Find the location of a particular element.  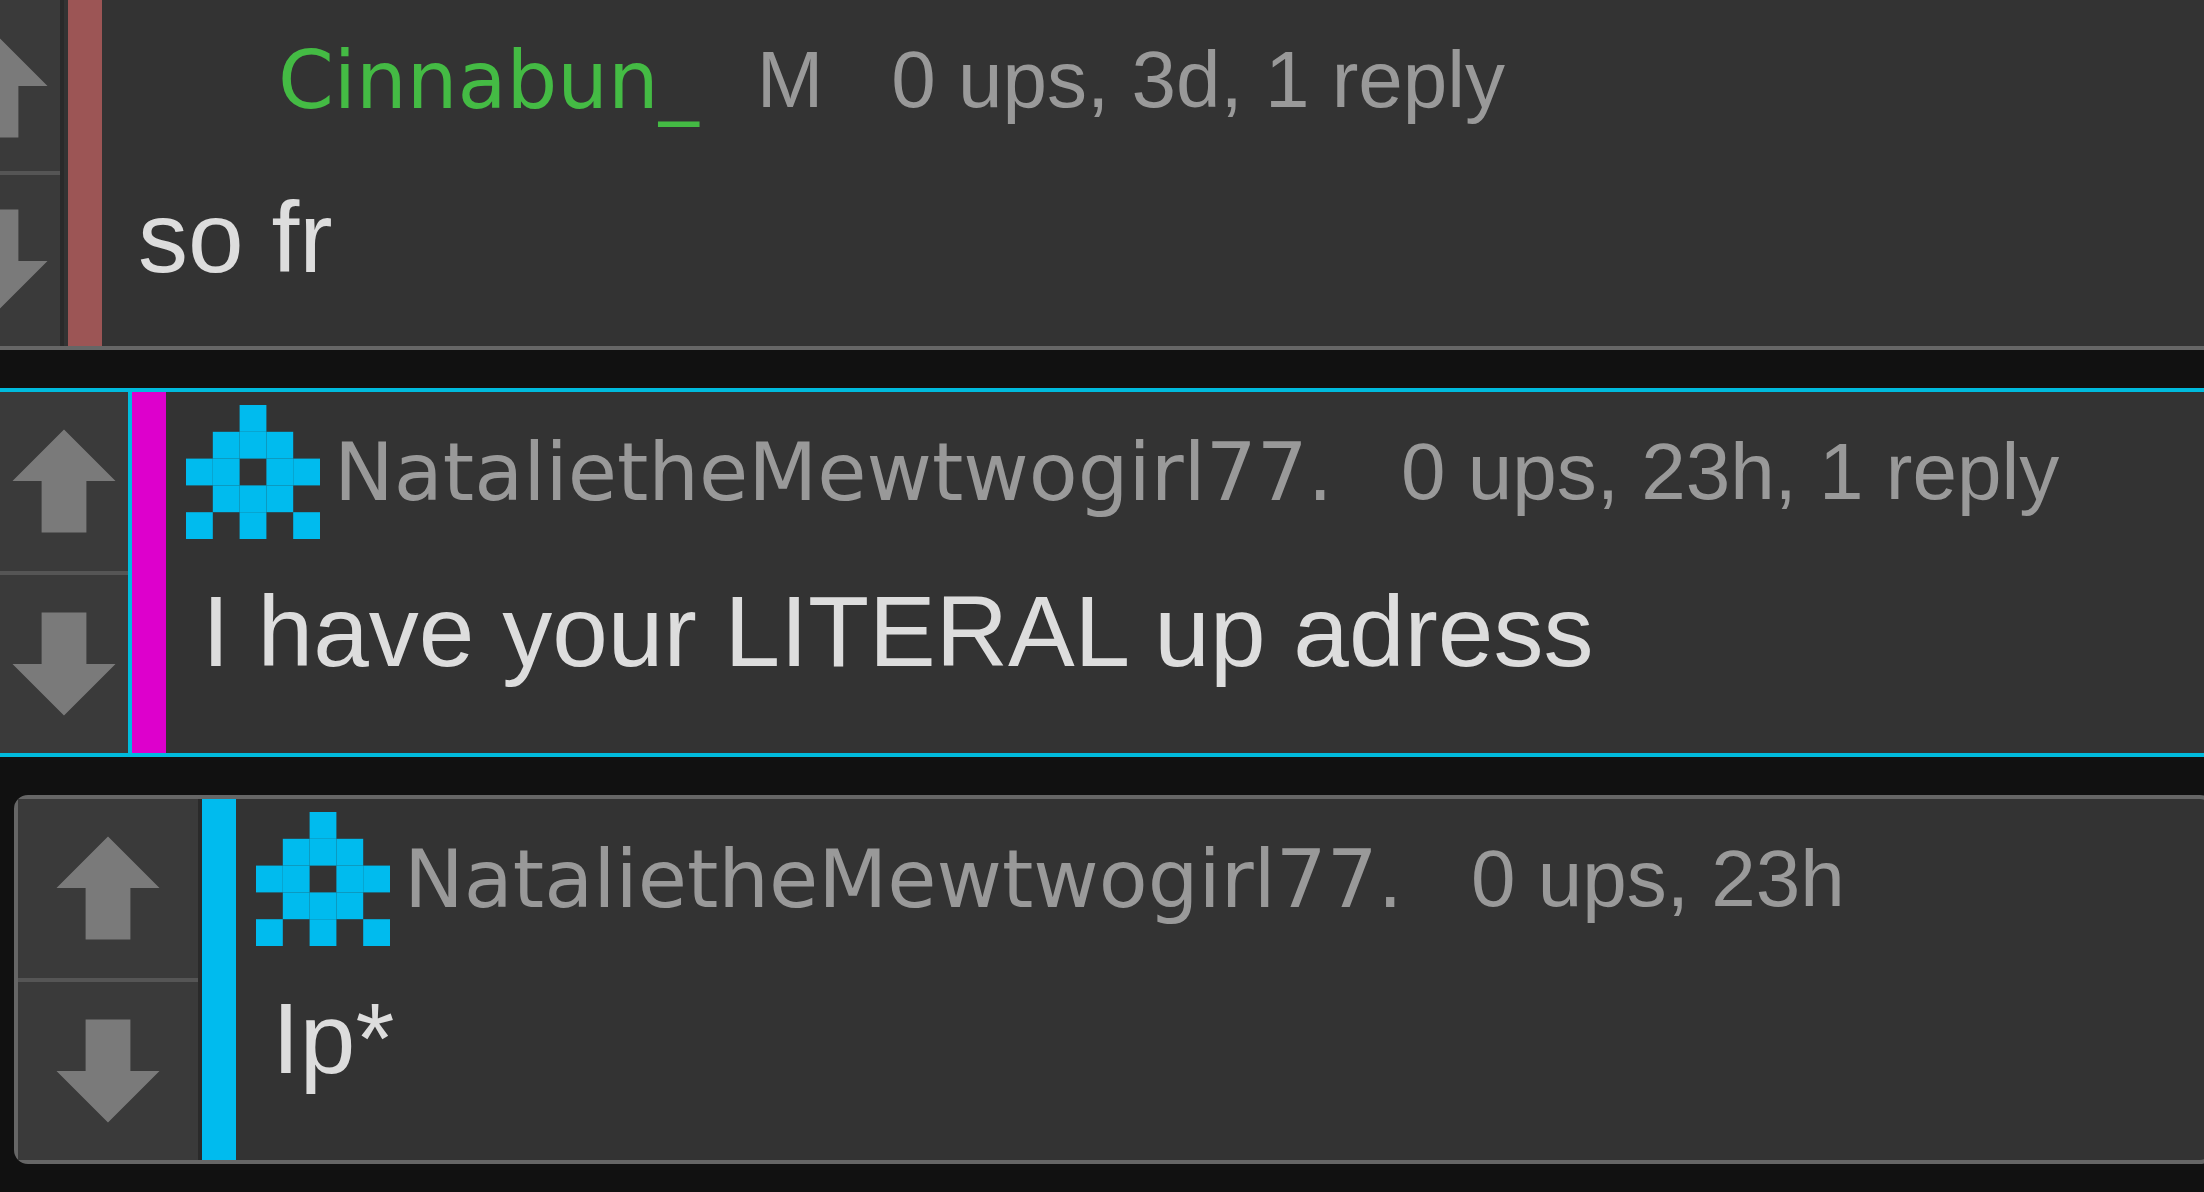

comment-text: I have your LITERAL up adress is located at coordinates (898, 631).